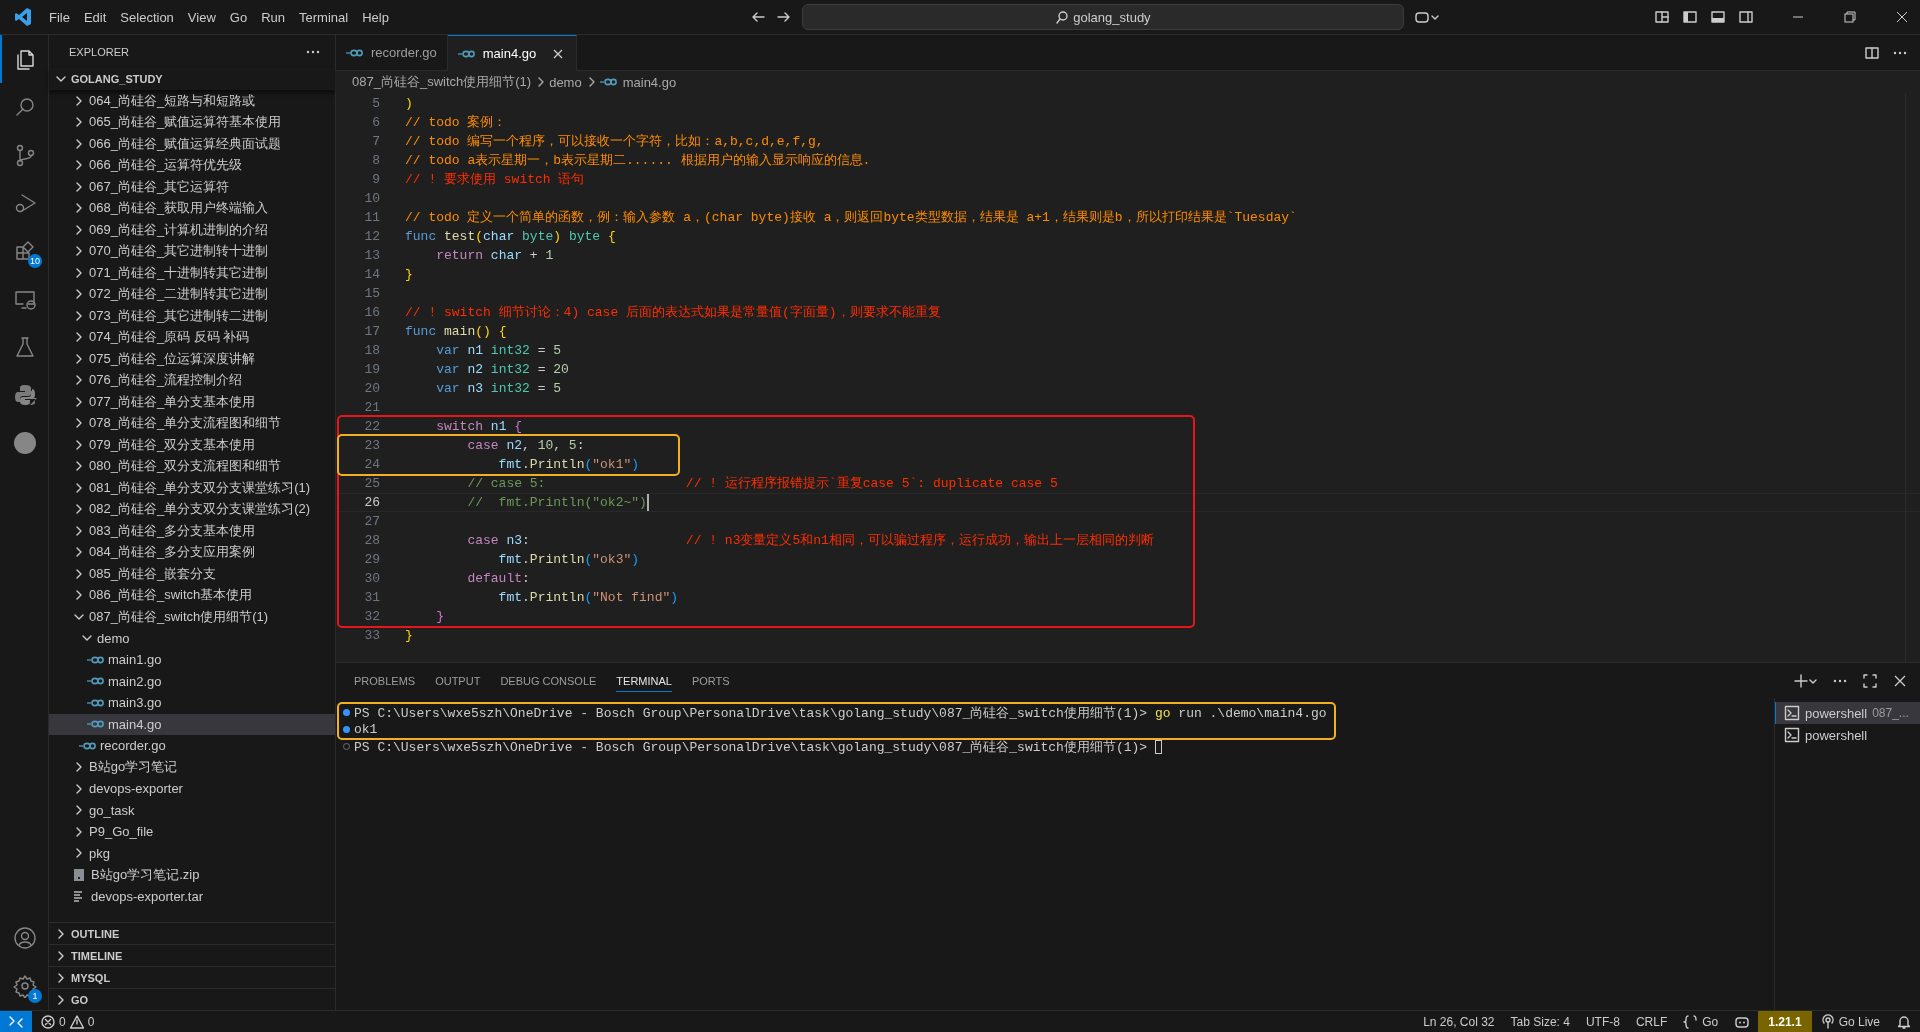  What do you see at coordinates (1602, 1021) in the screenshot?
I see `status-item: UTF-8` at bounding box center [1602, 1021].